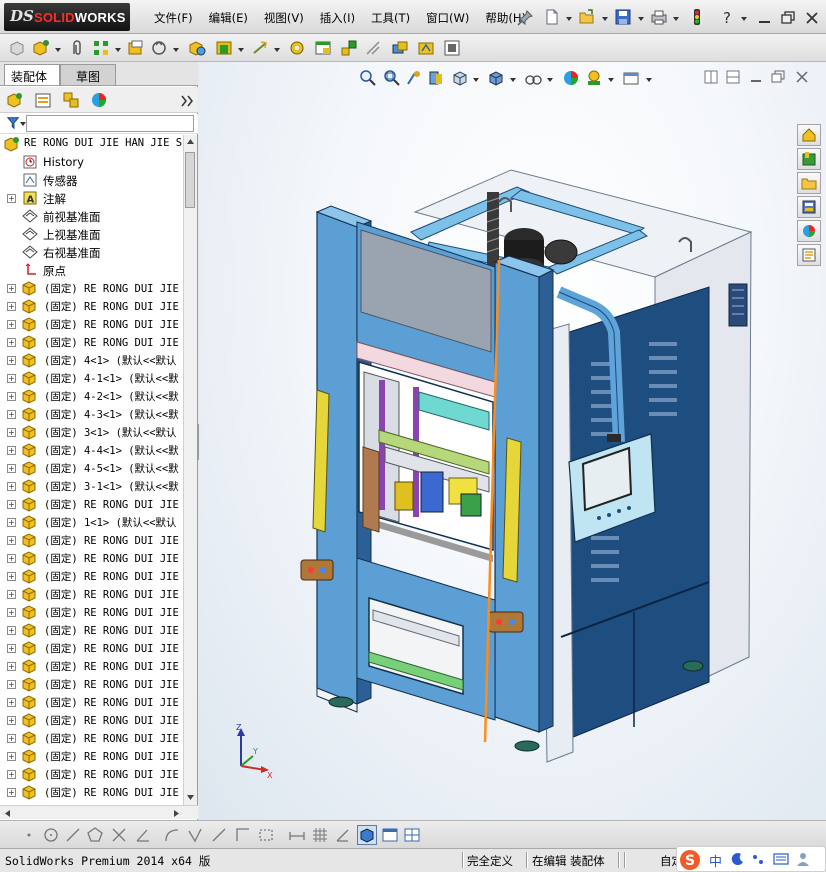 This screenshot has width=826, height=872. Describe the element at coordinates (605, 19) in the screenshot. I see `open-dropdown-arrow` at that location.